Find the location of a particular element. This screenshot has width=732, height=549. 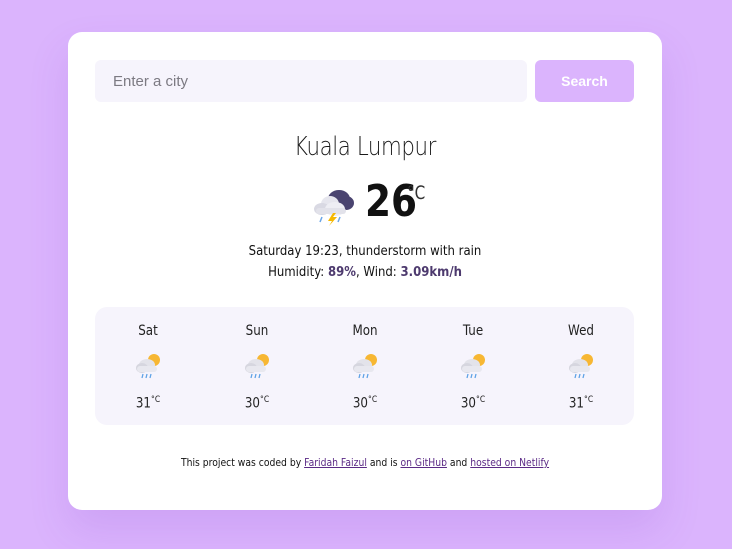

forecast-day-name: Sat is located at coordinates (148, 331).